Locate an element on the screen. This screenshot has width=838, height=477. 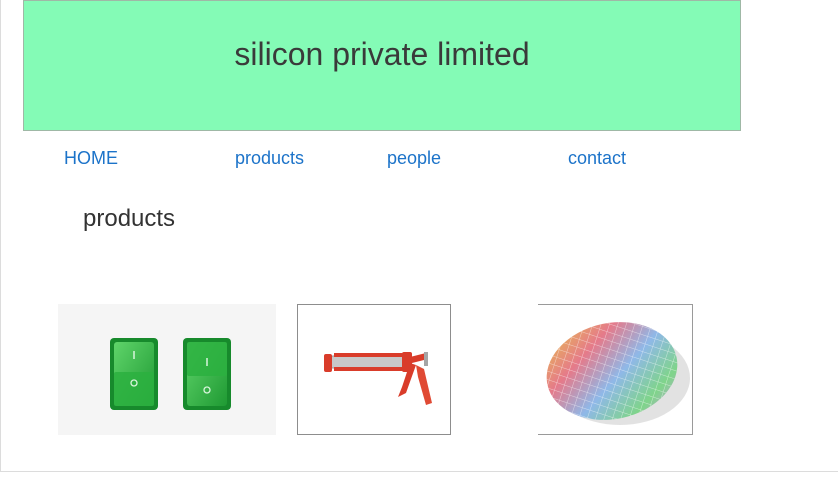
product-image-caulk-gun is located at coordinates (374, 369).